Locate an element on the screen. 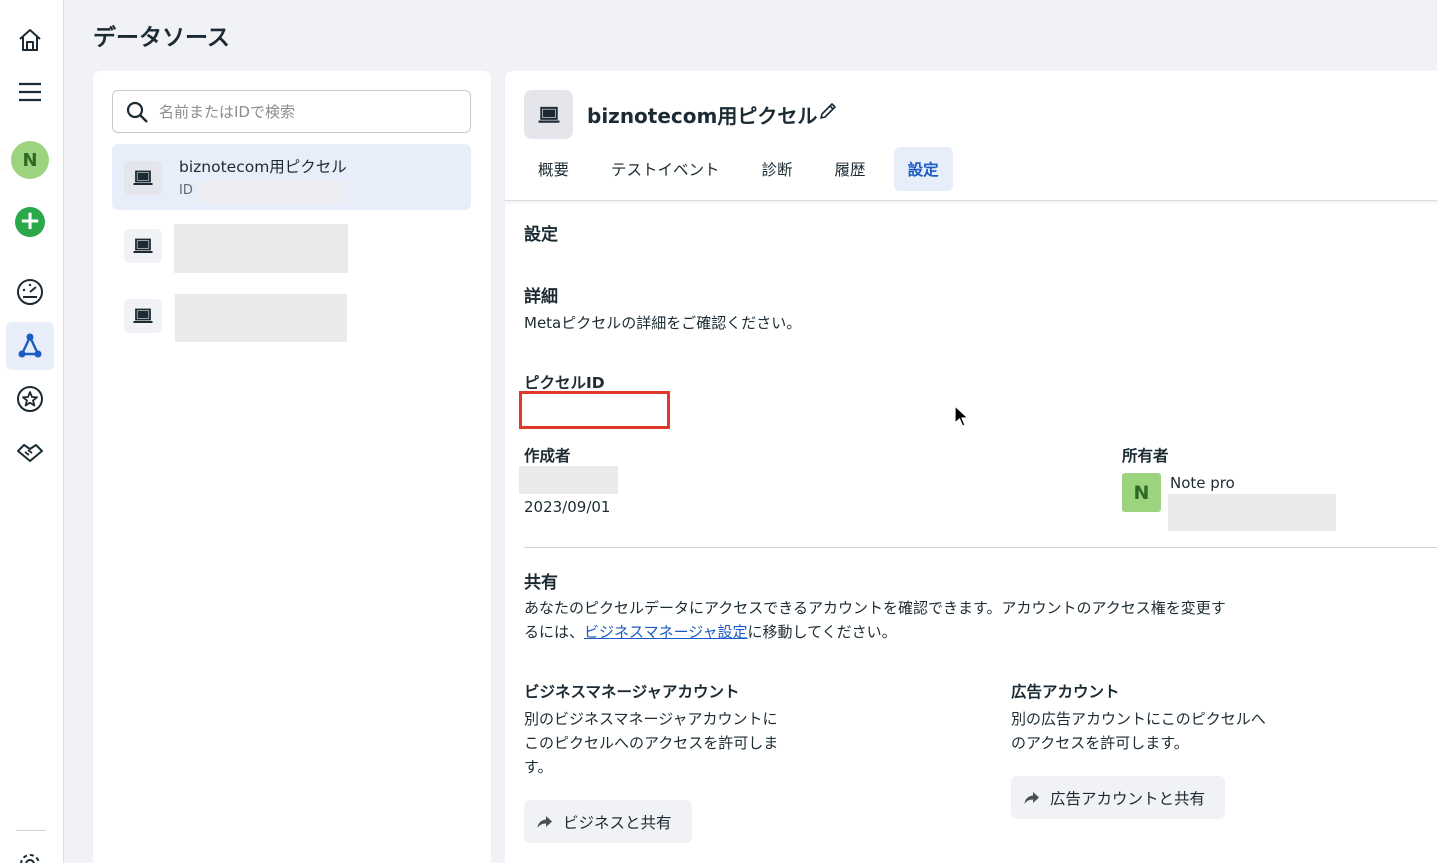  left-nav-rail: N + is located at coordinates (32, 431).